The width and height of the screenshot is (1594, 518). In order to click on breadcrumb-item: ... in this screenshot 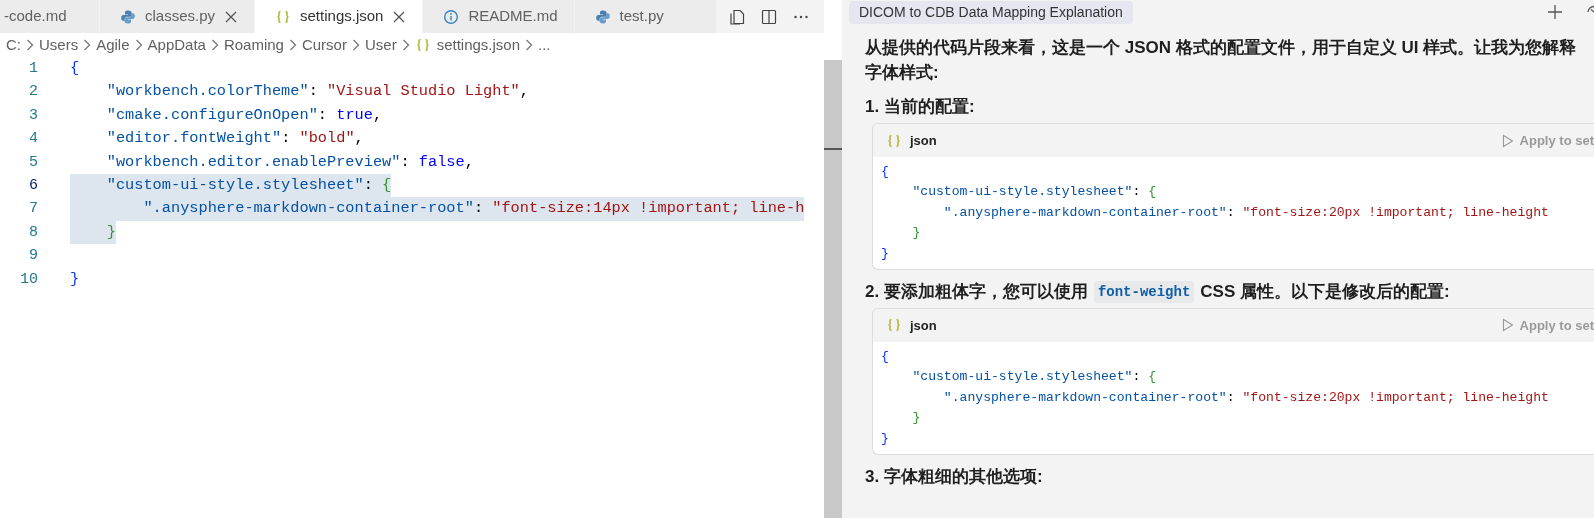, I will do `click(544, 45)`.